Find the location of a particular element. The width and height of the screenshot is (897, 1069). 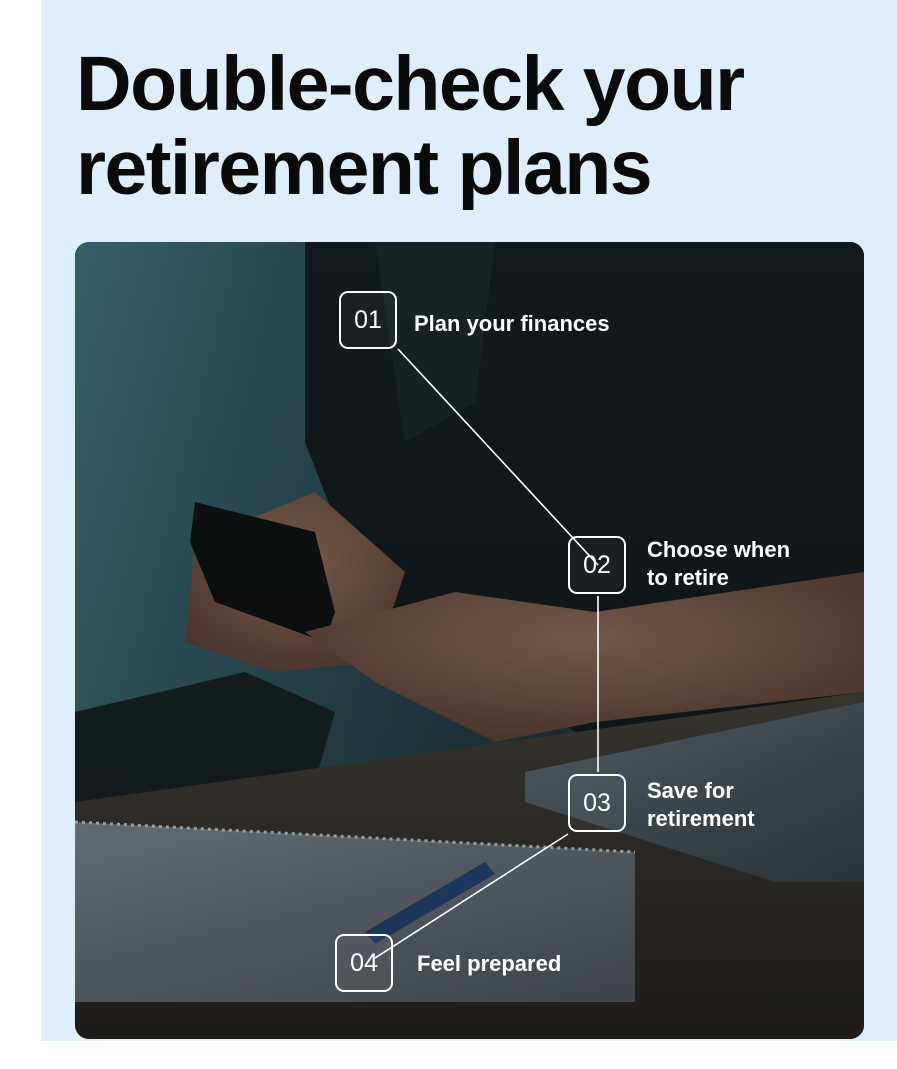

step-01-label: Plan your finances is located at coordinates (512, 323).